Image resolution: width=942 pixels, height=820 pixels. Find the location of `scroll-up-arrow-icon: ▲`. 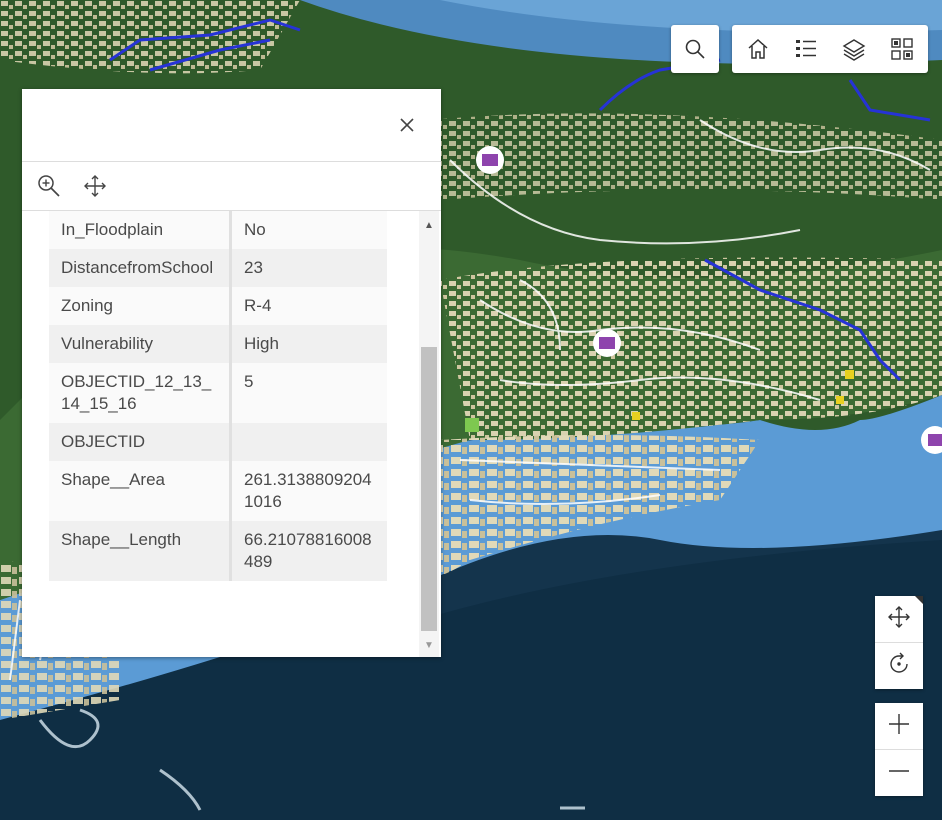

scroll-up-arrow-icon: ▲ is located at coordinates (429, 225).